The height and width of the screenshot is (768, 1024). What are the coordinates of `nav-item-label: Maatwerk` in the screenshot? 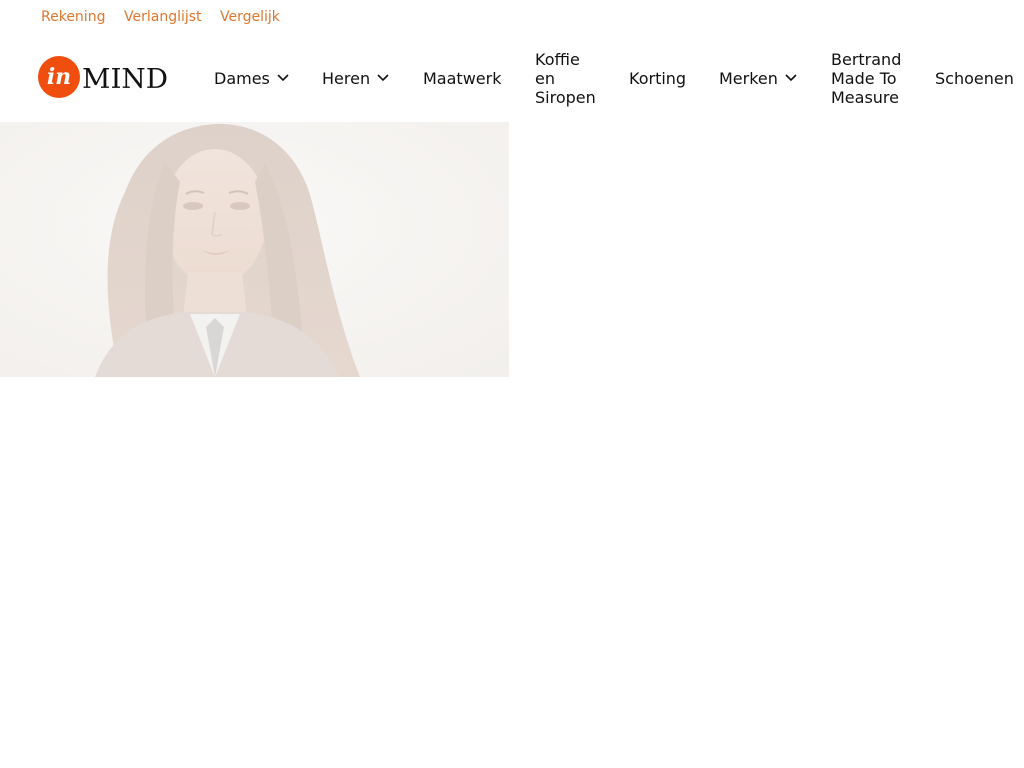 It's located at (462, 78).